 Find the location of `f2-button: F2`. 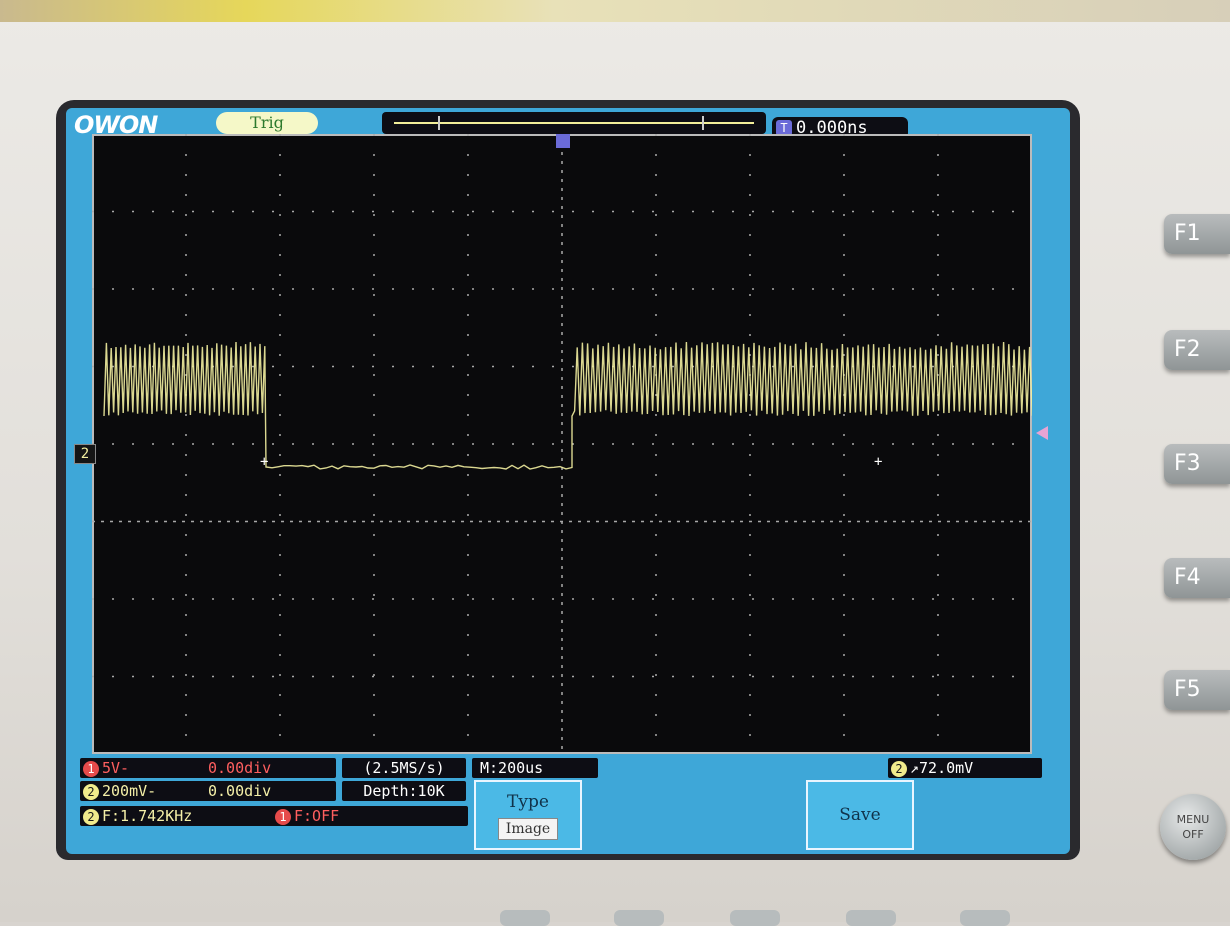

f2-button: F2 is located at coordinates (1197, 350).